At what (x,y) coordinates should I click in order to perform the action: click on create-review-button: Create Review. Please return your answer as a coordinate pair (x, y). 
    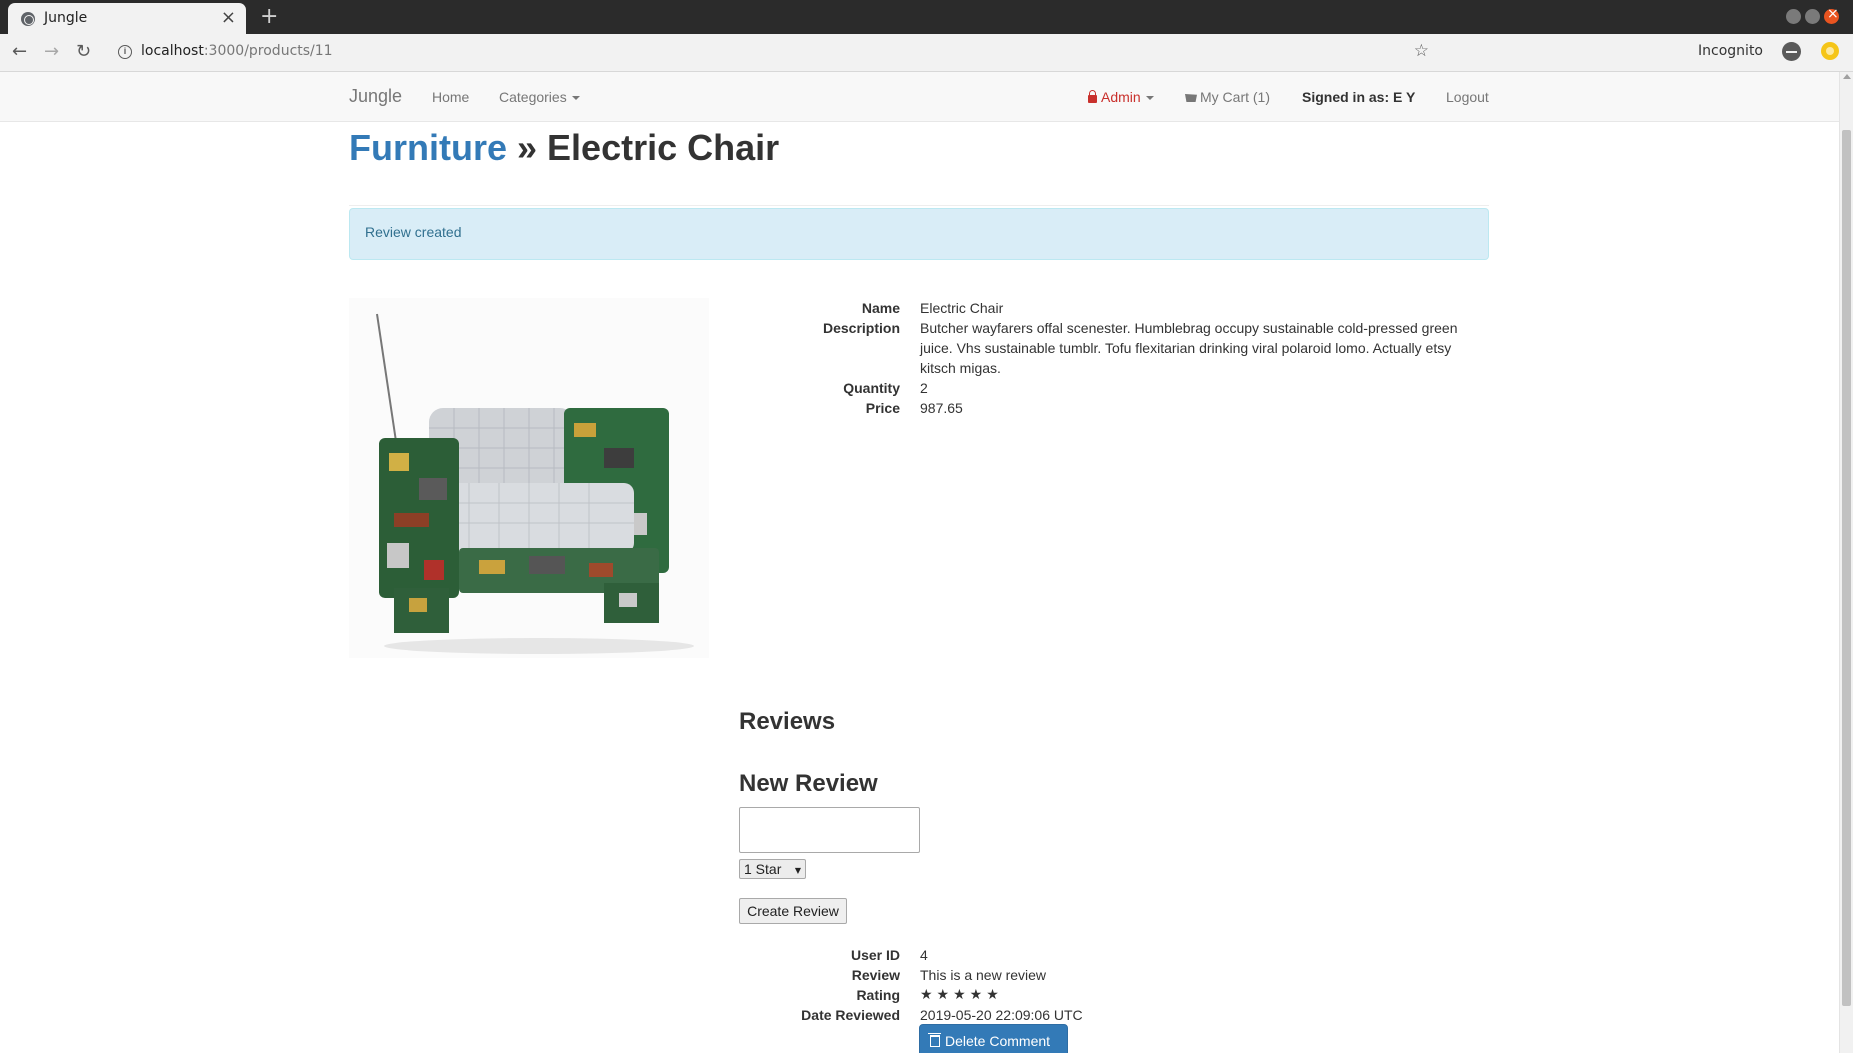
    Looking at the image, I should click on (793, 911).